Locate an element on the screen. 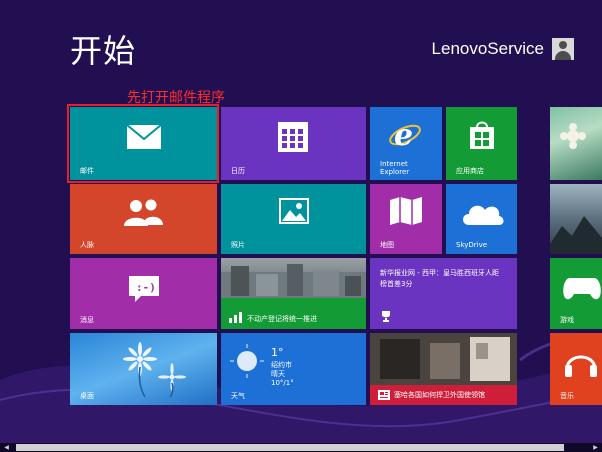  tile-ie-label: Internet Explorer is located at coordinates (394, 168).